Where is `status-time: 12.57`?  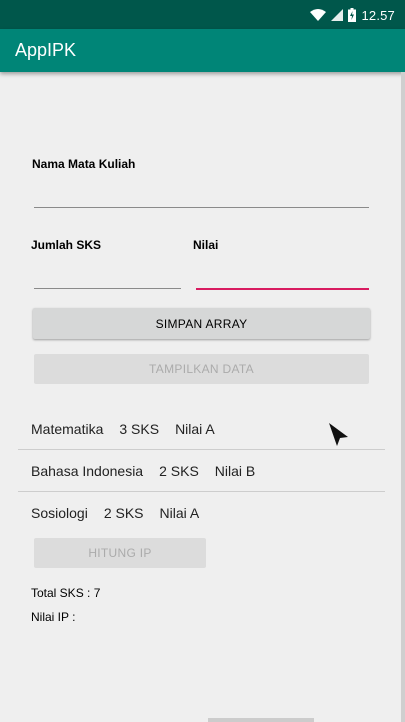 status-time: 12.57 is located at coordinates (378, 15).